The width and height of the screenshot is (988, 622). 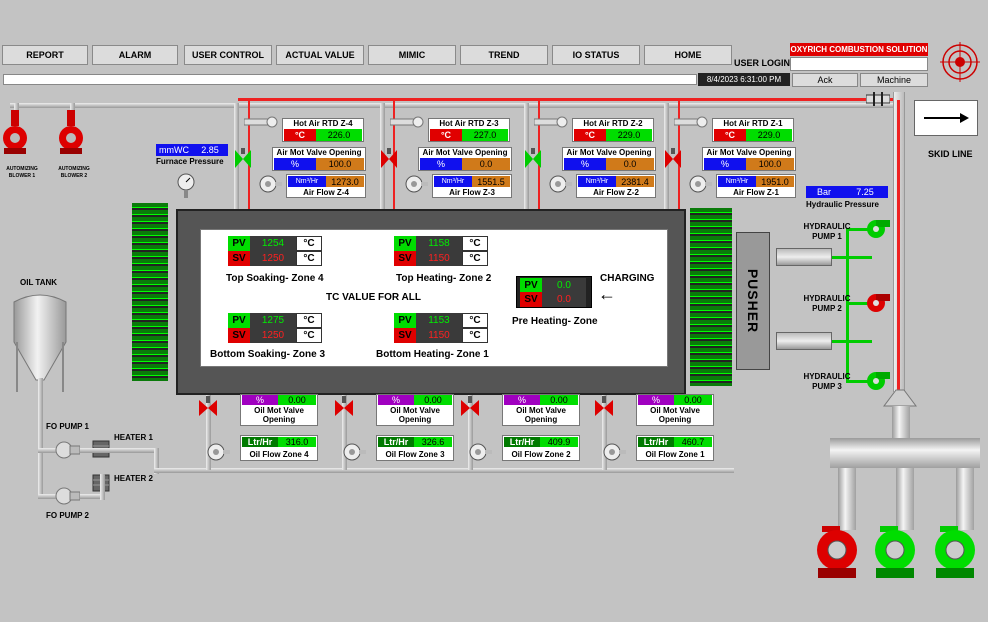 What do you see at coordinates (45, 55) in the screenshot?
I see `nav-report-button: REPORT` at bounding box center [45, 55].